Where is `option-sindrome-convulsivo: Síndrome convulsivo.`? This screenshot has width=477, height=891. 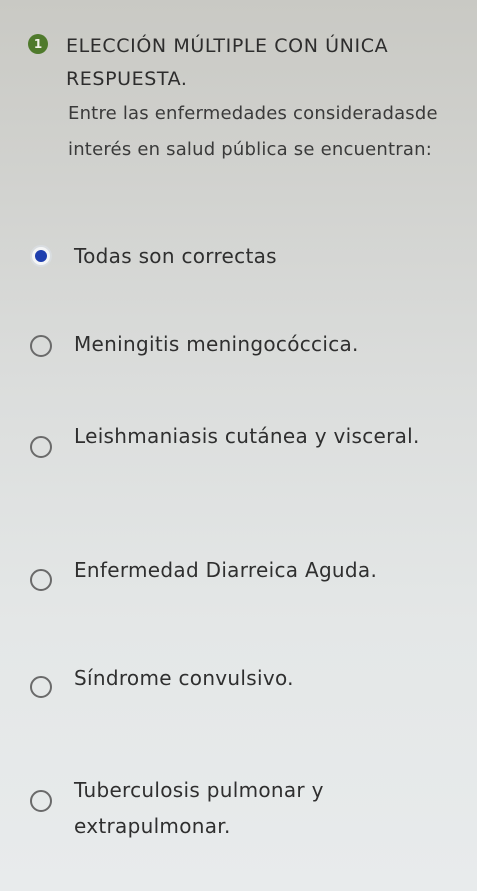 option-sindrome-convulsivo: Síndrome convulsivo. is located at coordinates (239, 680).